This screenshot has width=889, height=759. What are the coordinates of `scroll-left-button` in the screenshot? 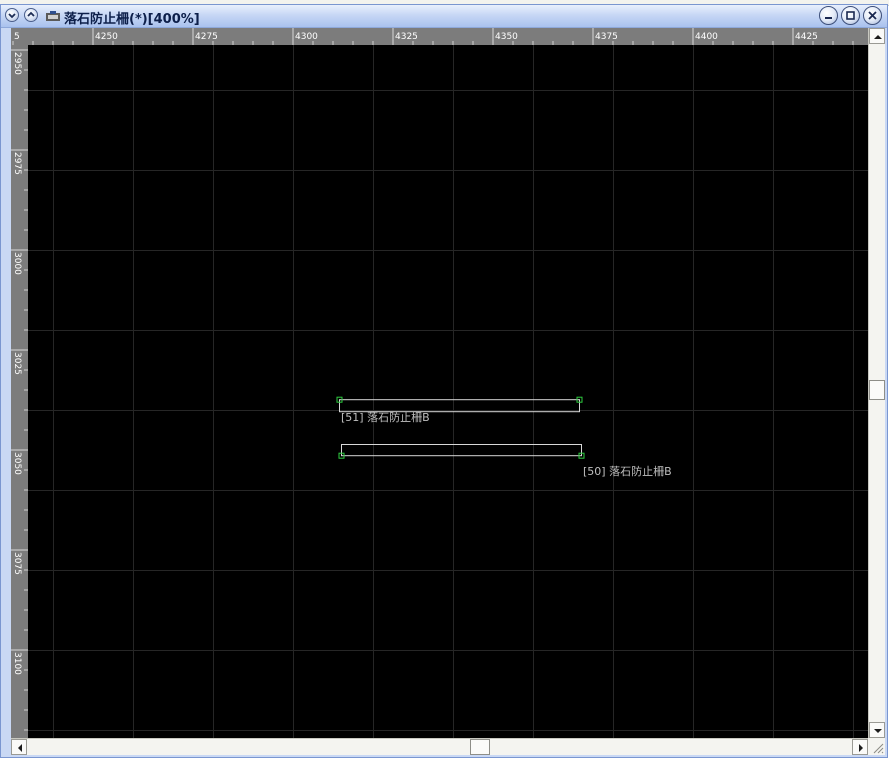 It's located at (19, 747).